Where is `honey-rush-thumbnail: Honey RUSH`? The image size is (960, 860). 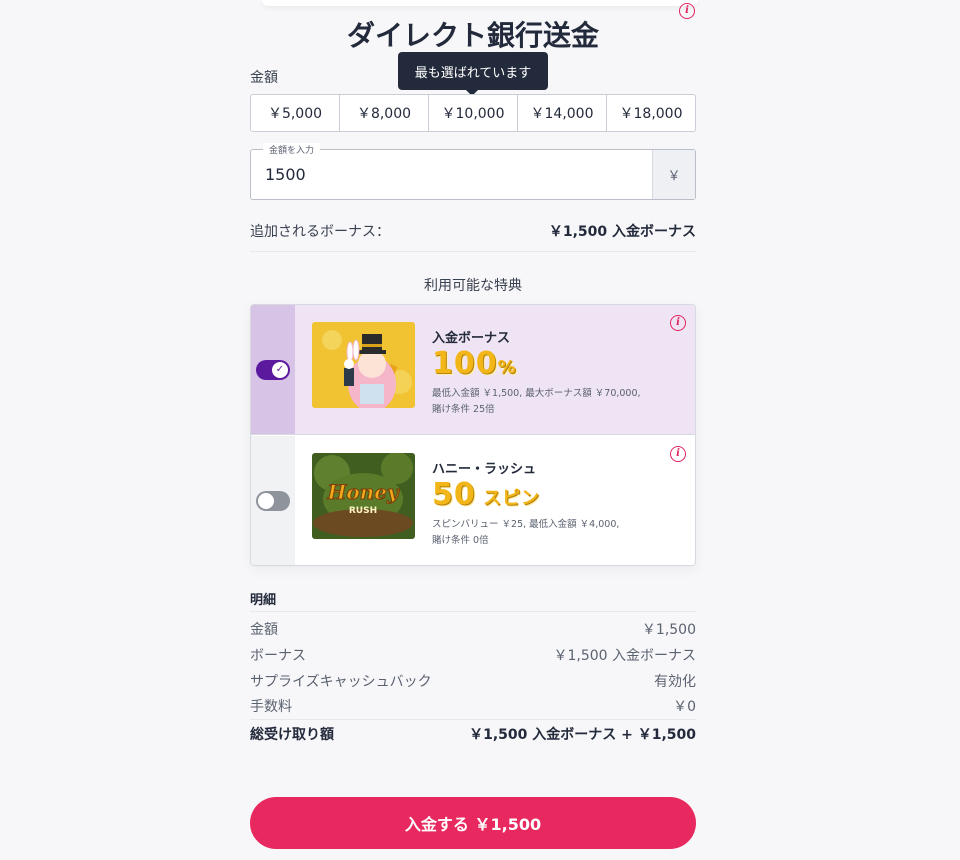
honey-rush-thumbnail: Honey RUSH is located at coordinates (363, 496).